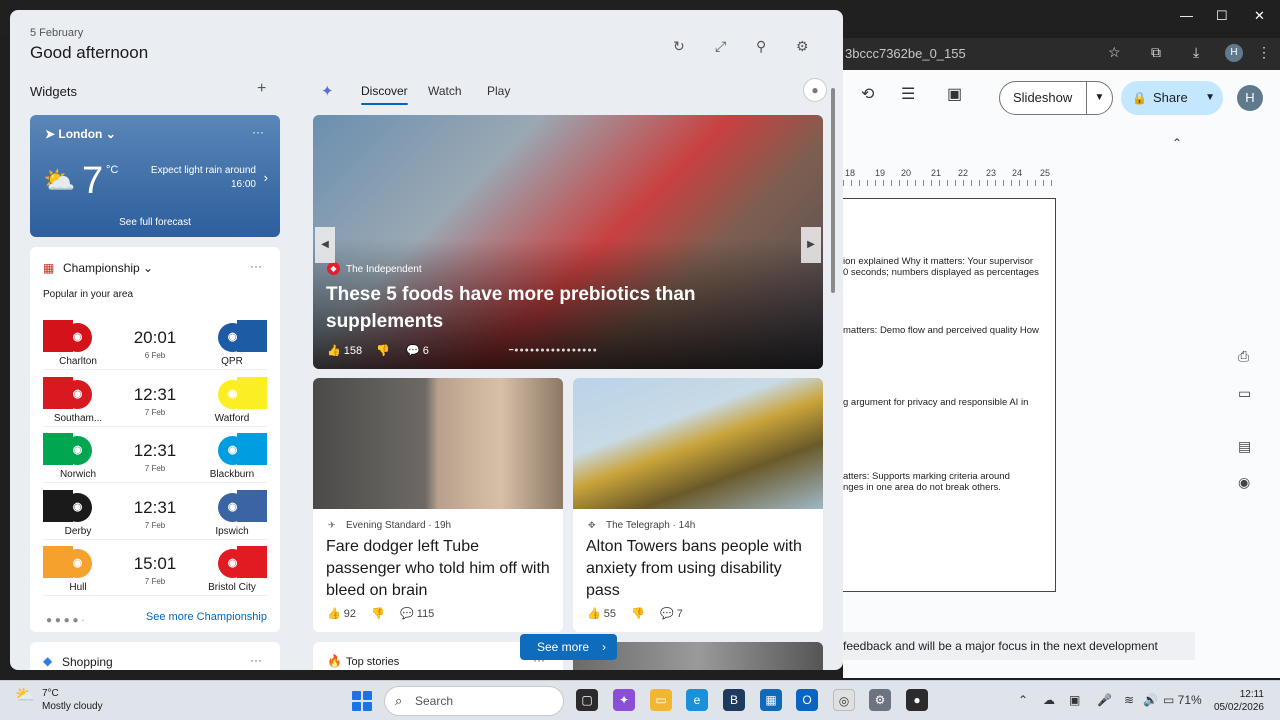 This screenshot has width=1280, height=720. What do you see at coordinates (384, 269) in the screenshot?
I see `hero-source: The Independent` at bounding box center [384, 269].